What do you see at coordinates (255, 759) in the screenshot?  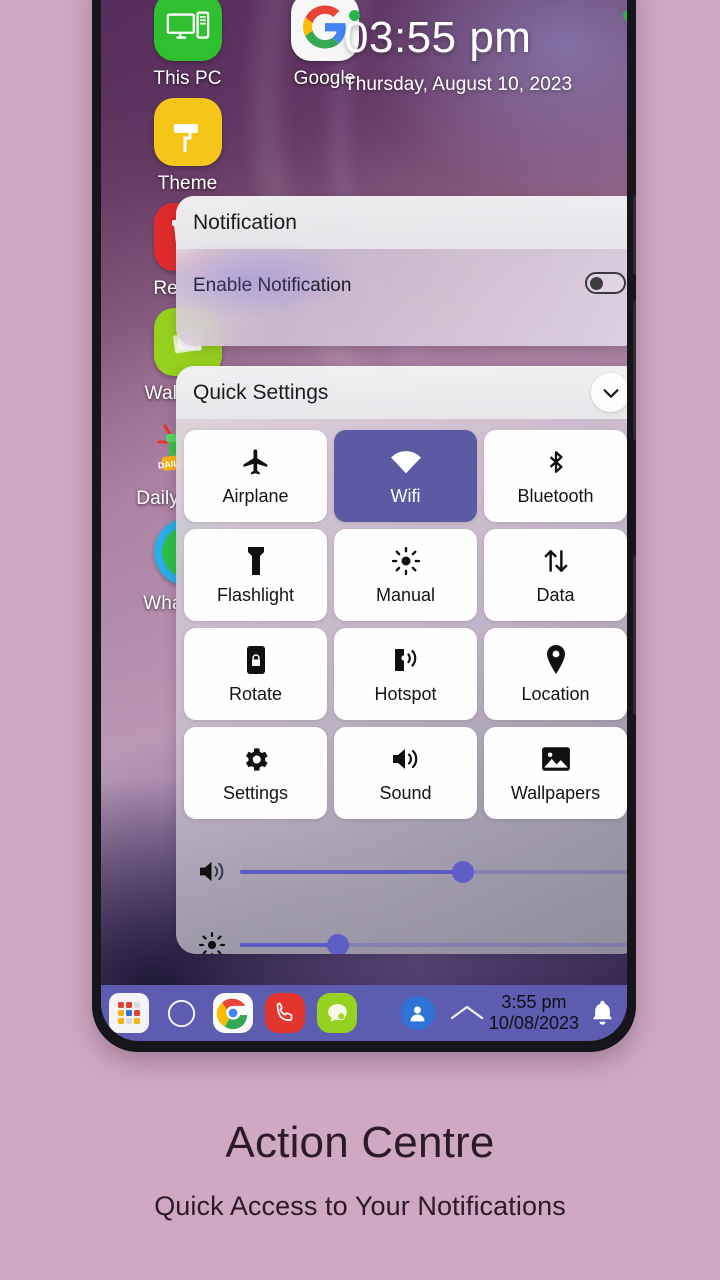 I see `gear-icon` at bounding box center [255, 759].